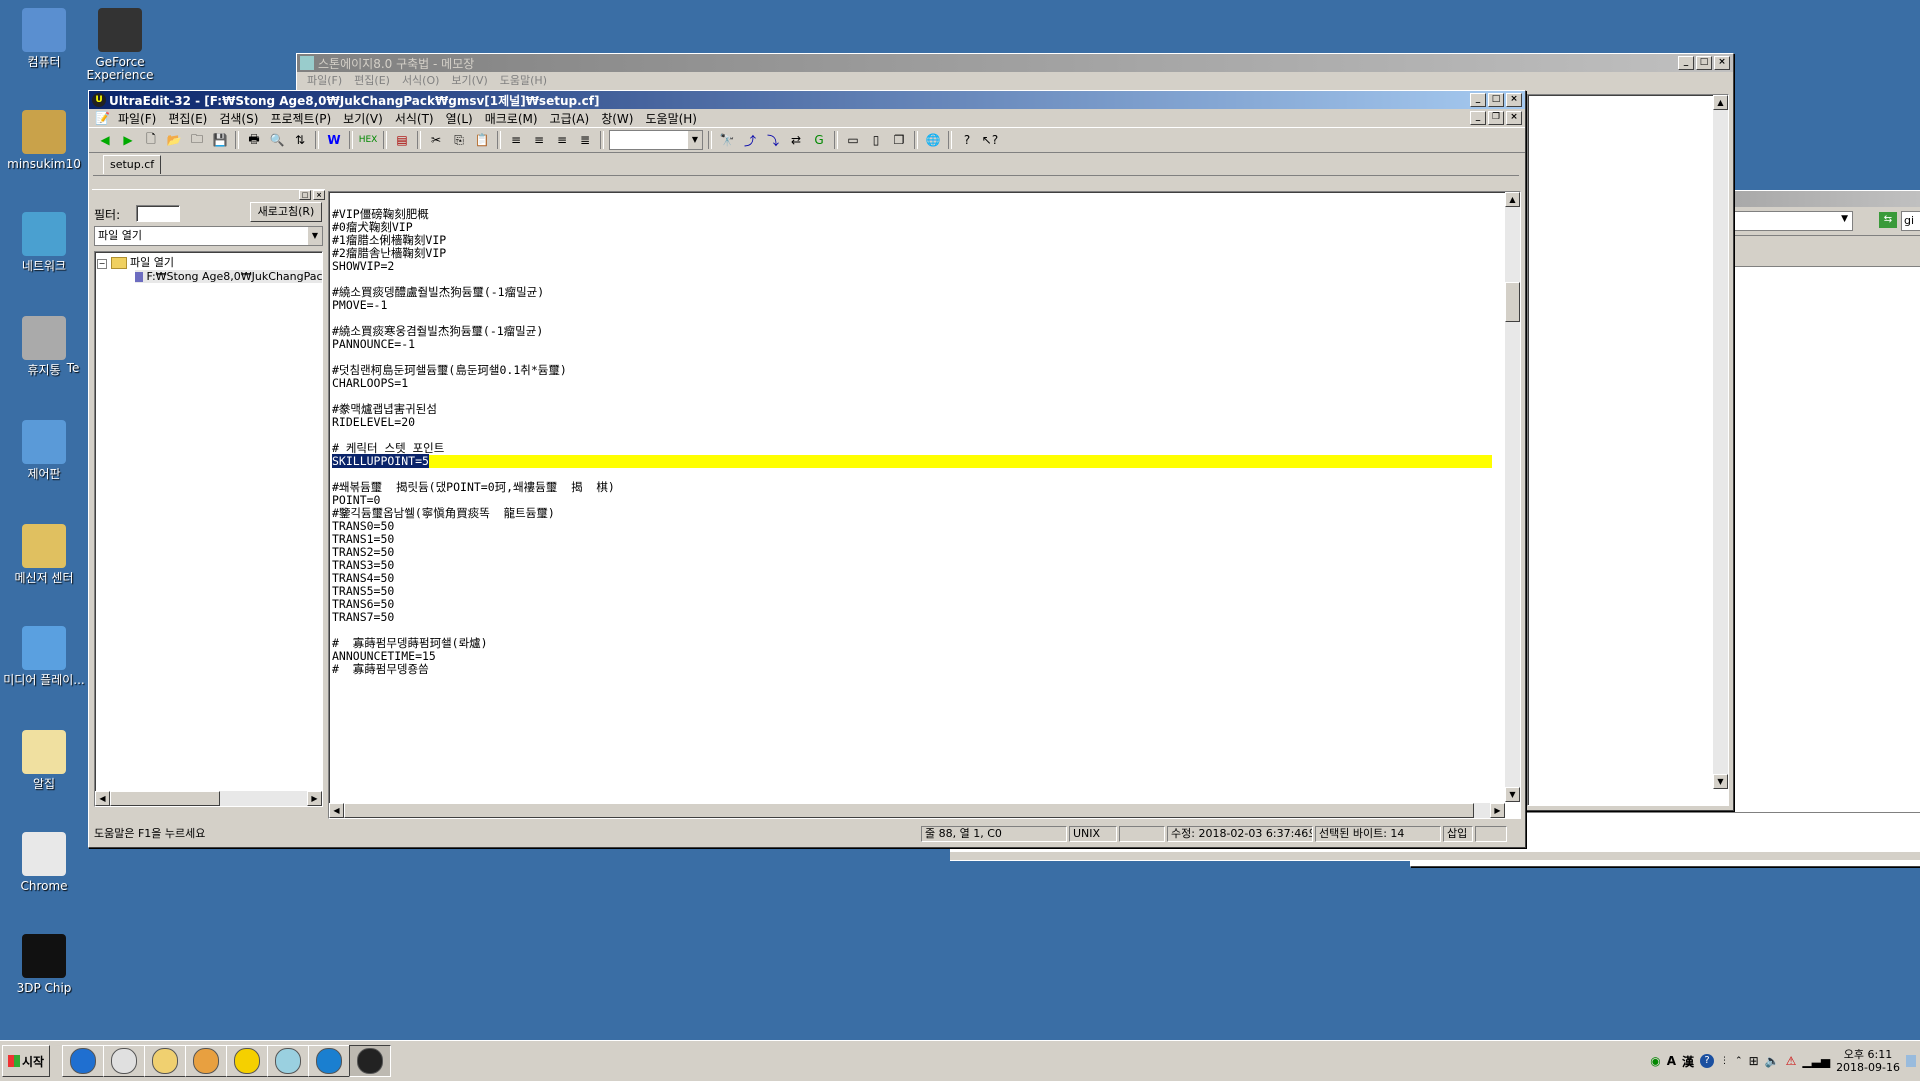 This screenshot has height=1081, width=1920. Describe the element at coordinates (482, 140) in the screenshot. I see `paste-icon: 📋` at that location.